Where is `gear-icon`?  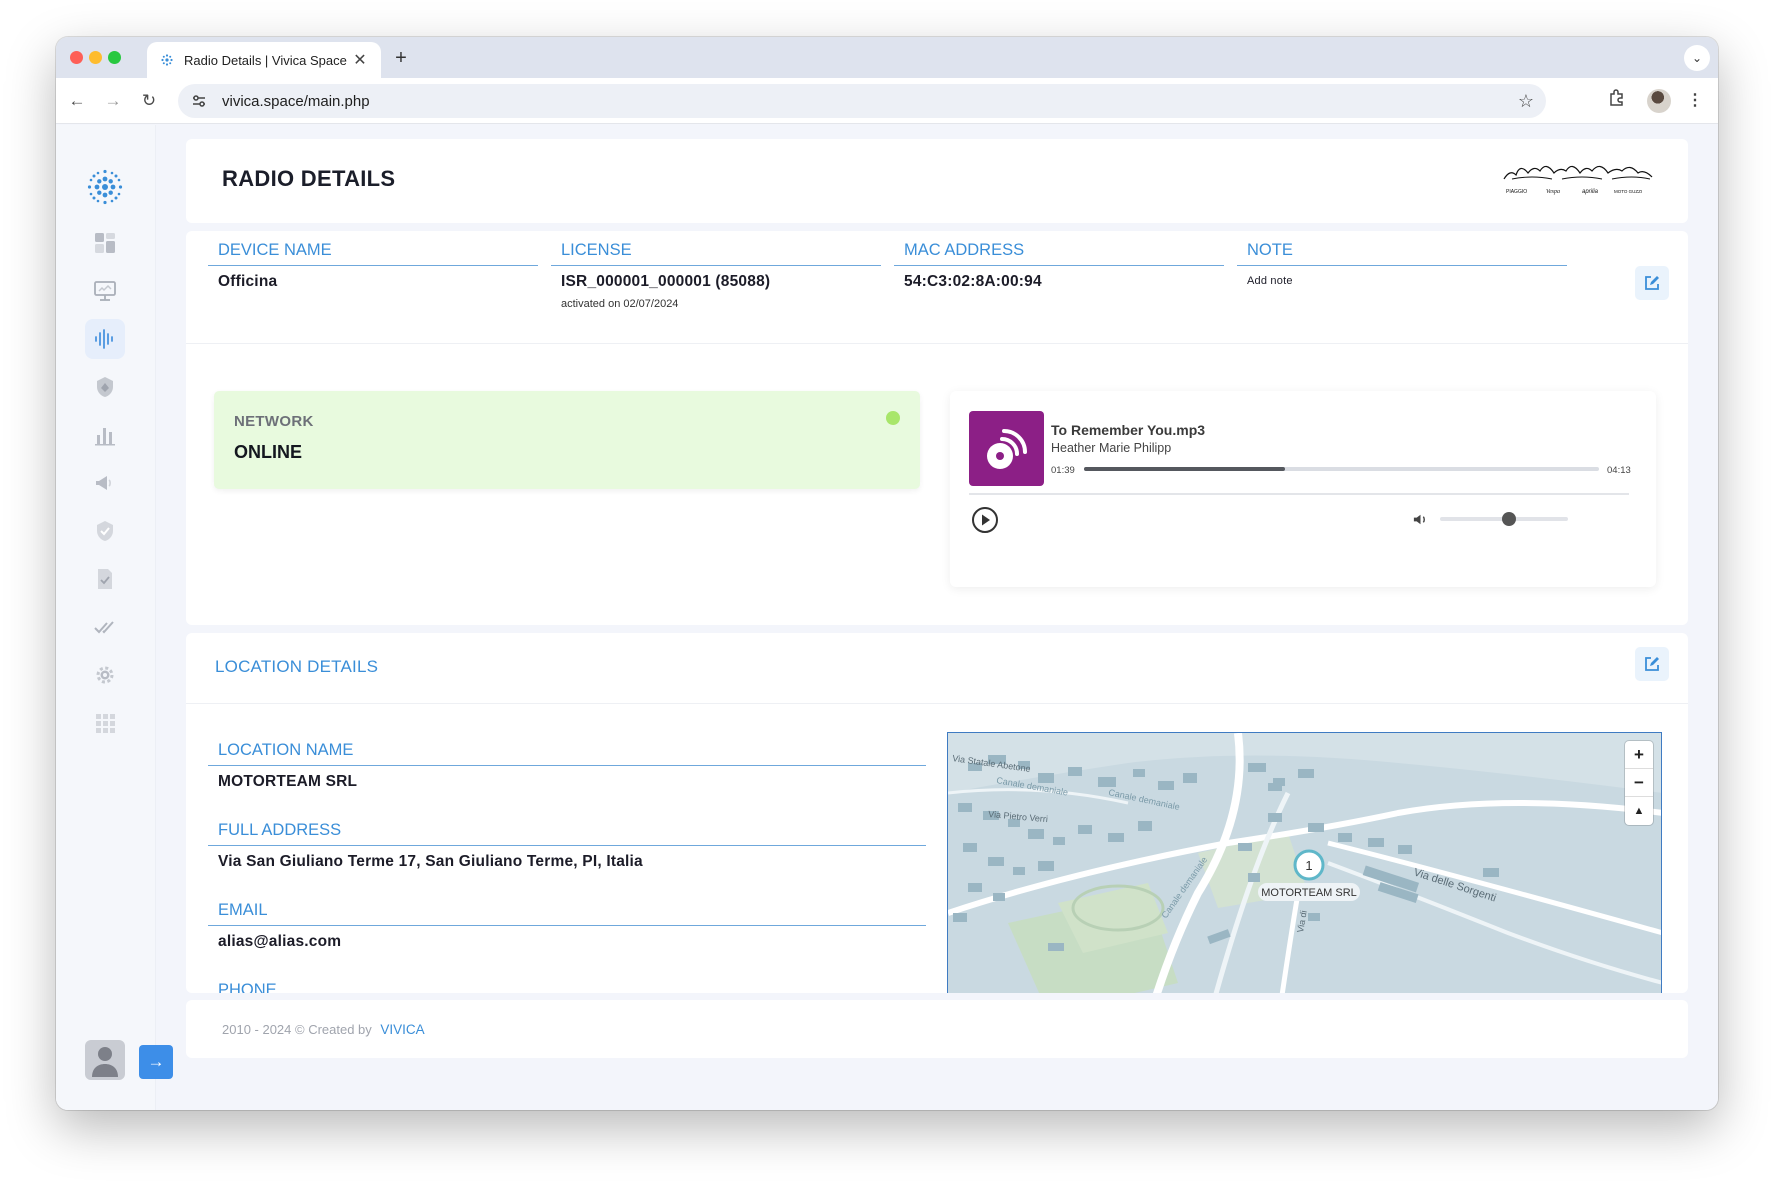 gear-icon is located at coordinates (105, 675).